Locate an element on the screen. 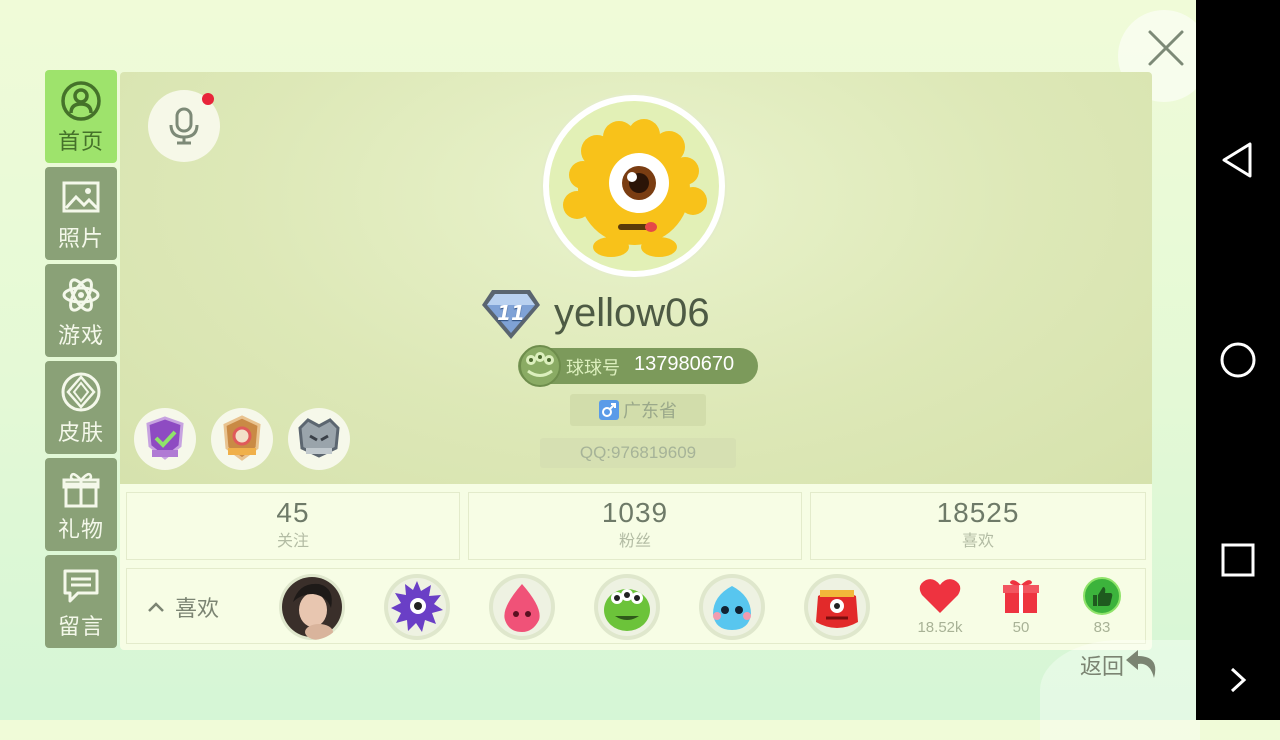  chevron-right-icon is located at coordinates (1238, 680).